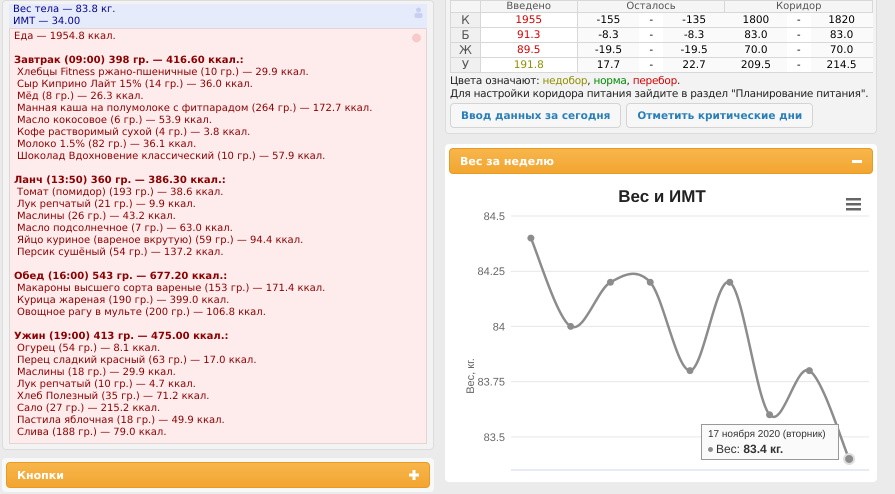  Describe the element at coordinates (755, 20) in the screenshot. I see `corridor-cell: 1800` at that location.